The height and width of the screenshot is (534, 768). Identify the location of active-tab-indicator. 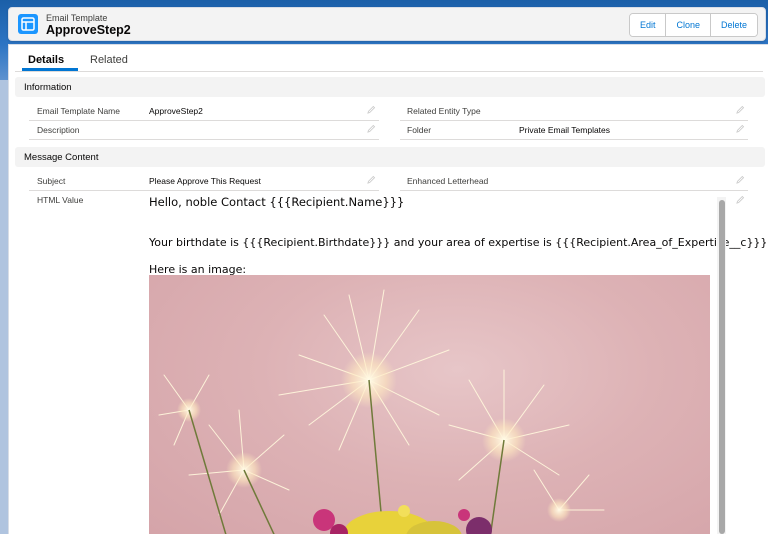
(50, 69).